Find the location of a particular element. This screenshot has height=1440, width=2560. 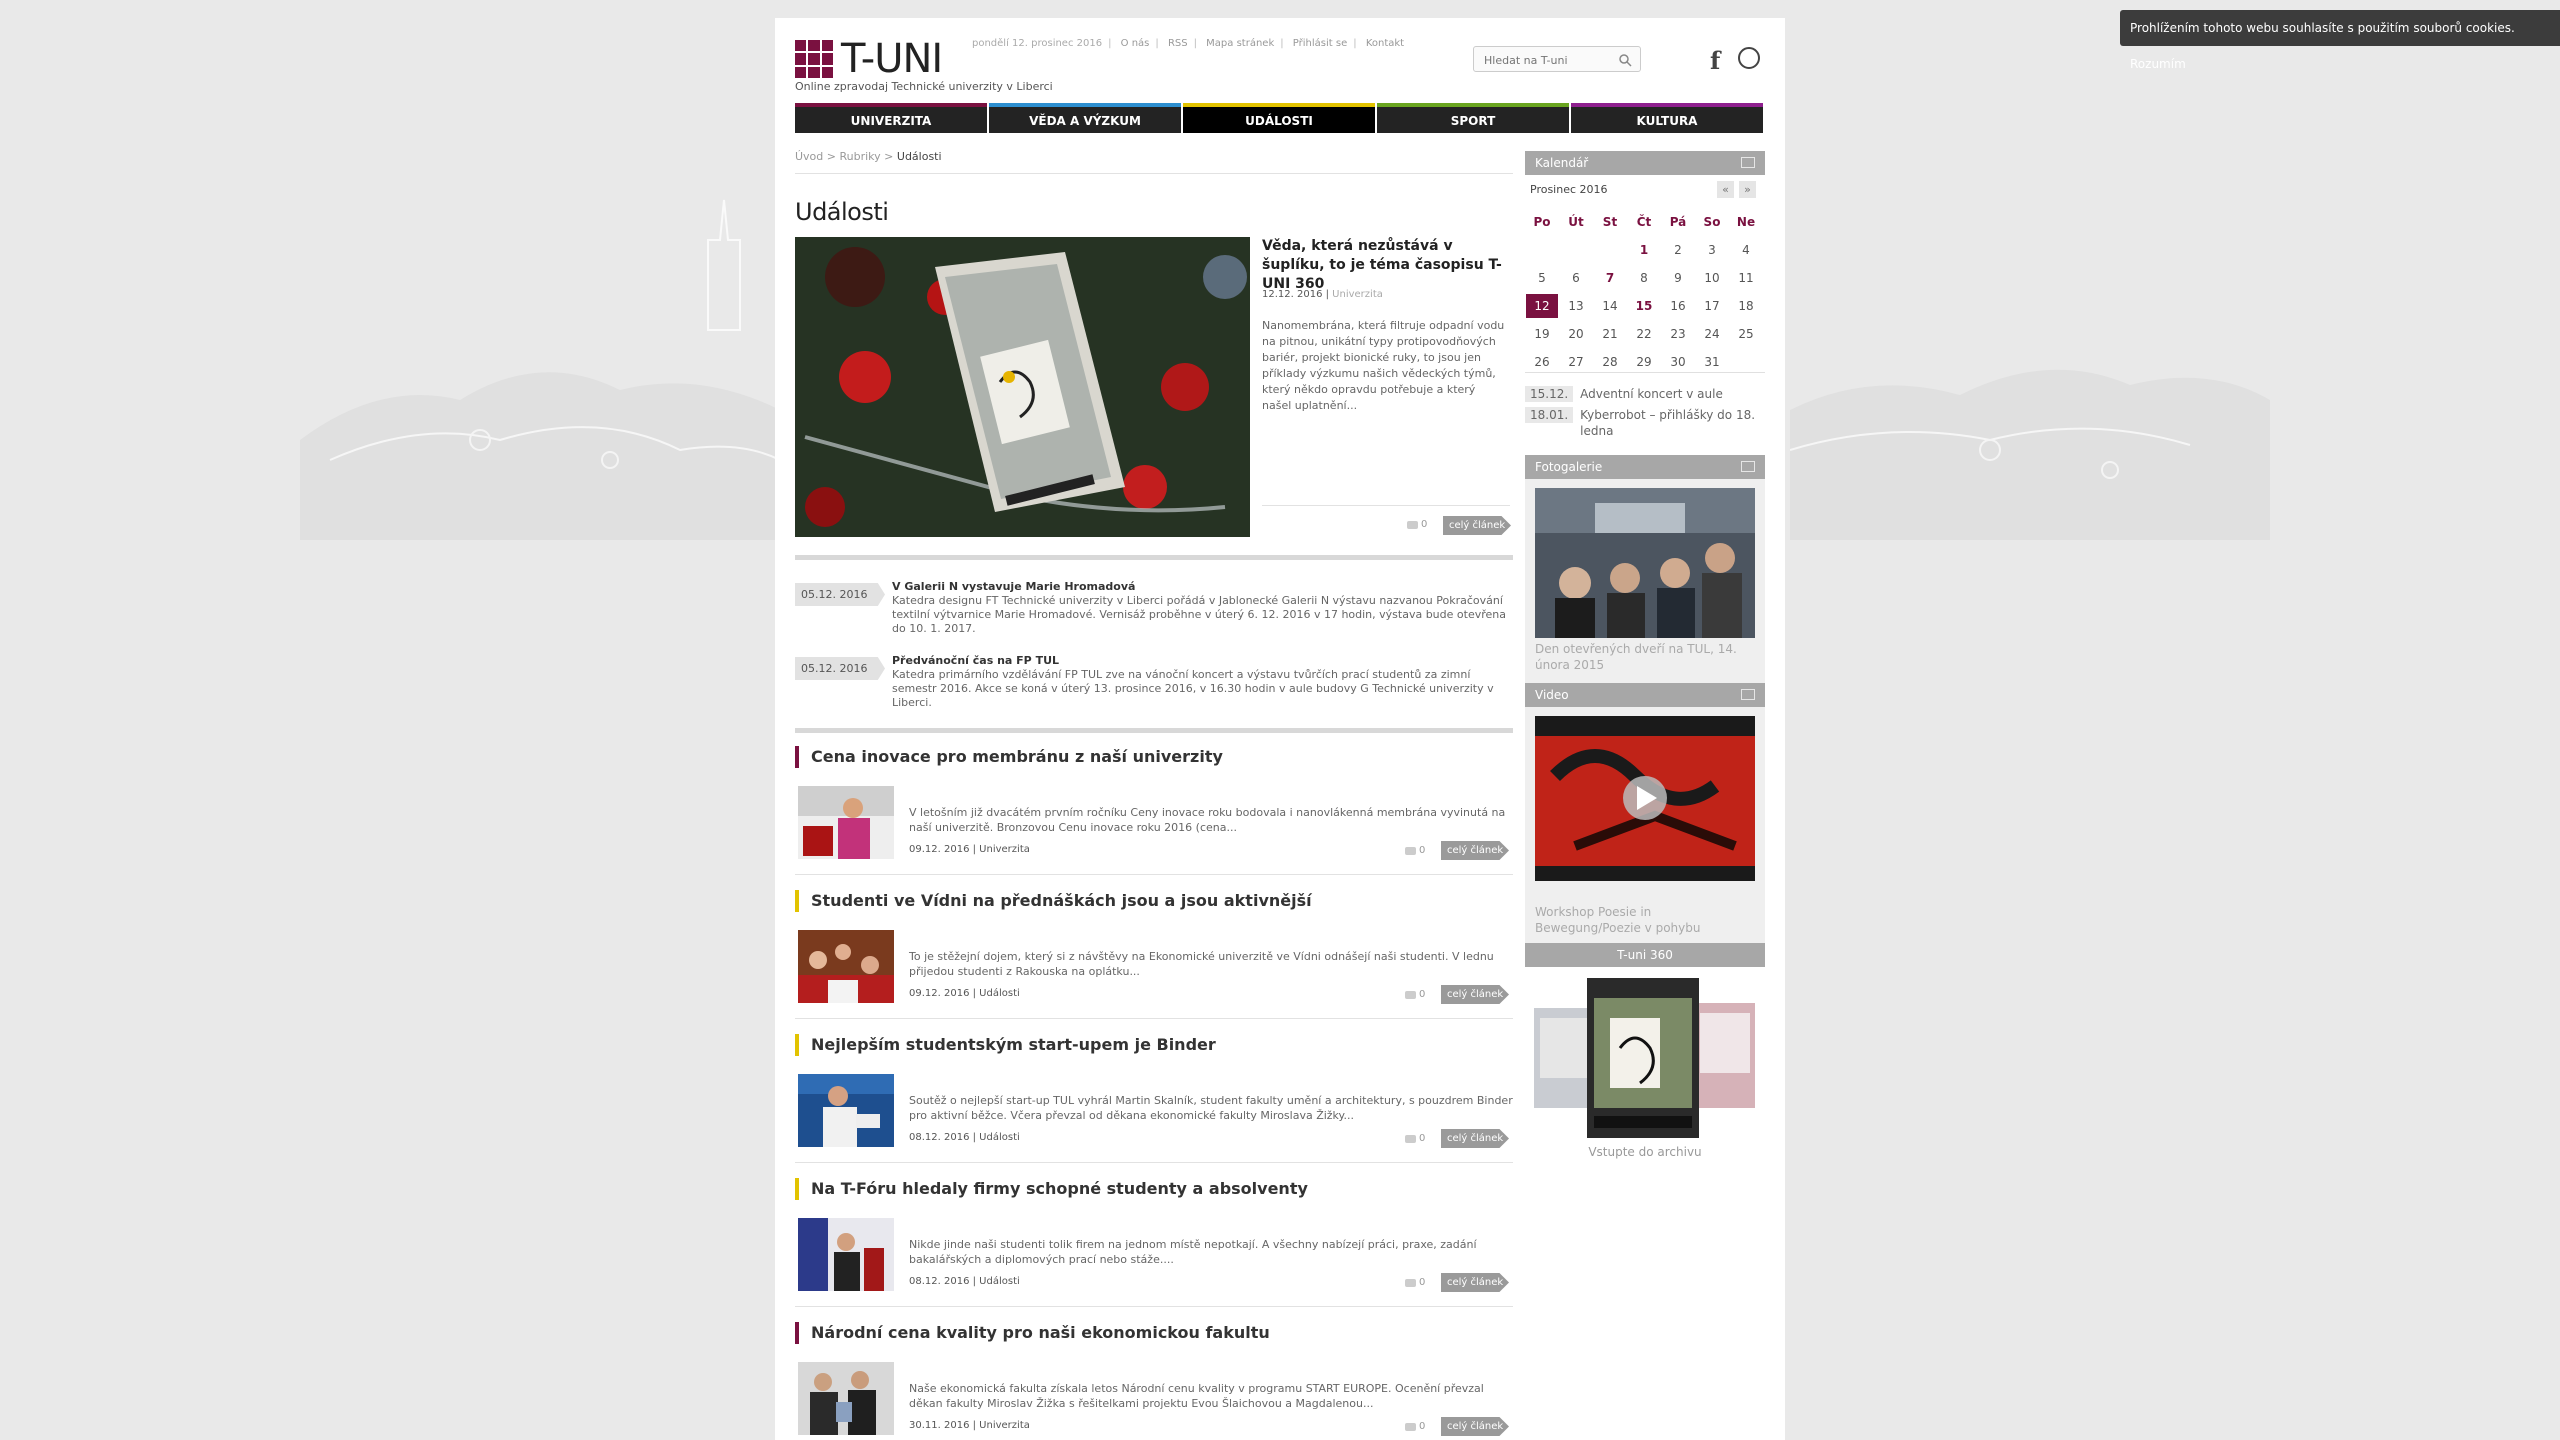

event-title: V Galerii N vystavuje Marie Hromadová is located at coordinates (1013, 586).